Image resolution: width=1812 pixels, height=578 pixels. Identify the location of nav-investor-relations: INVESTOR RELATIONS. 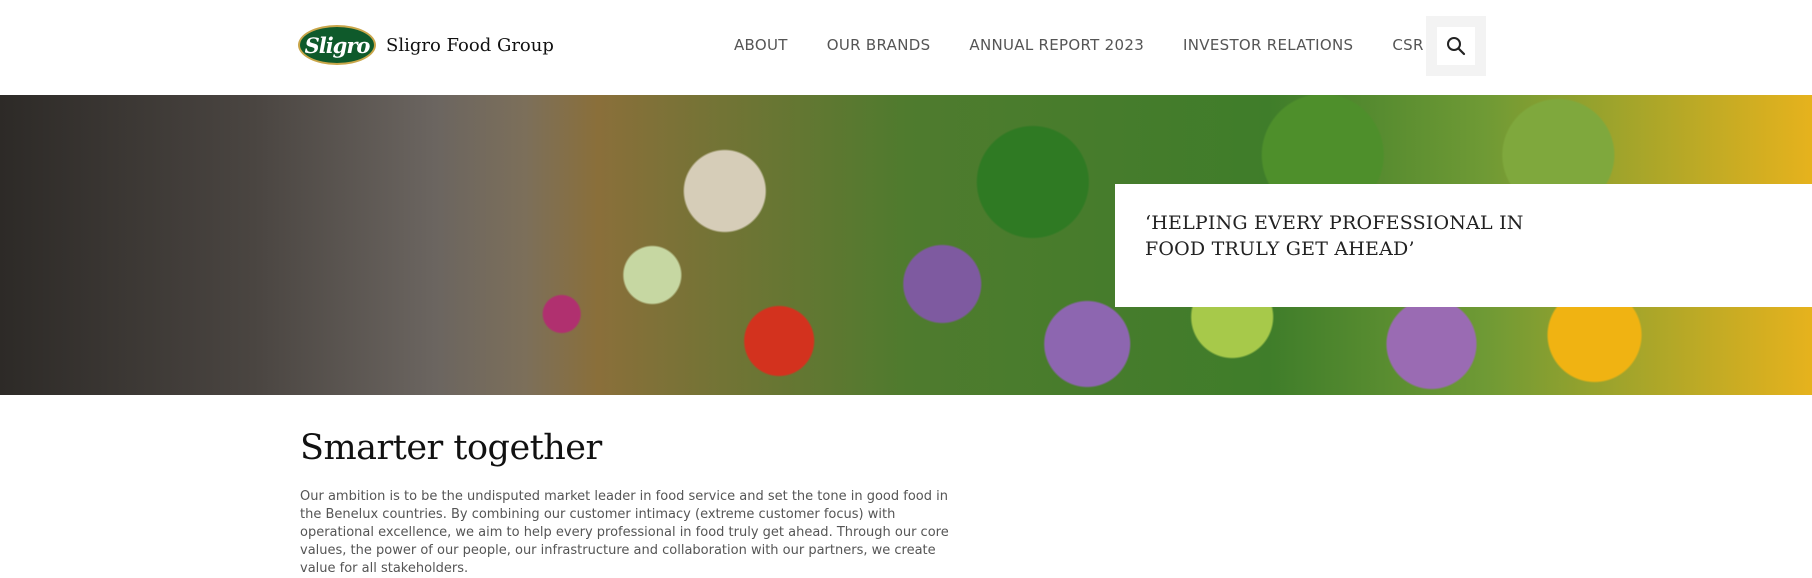
(1268, 45).